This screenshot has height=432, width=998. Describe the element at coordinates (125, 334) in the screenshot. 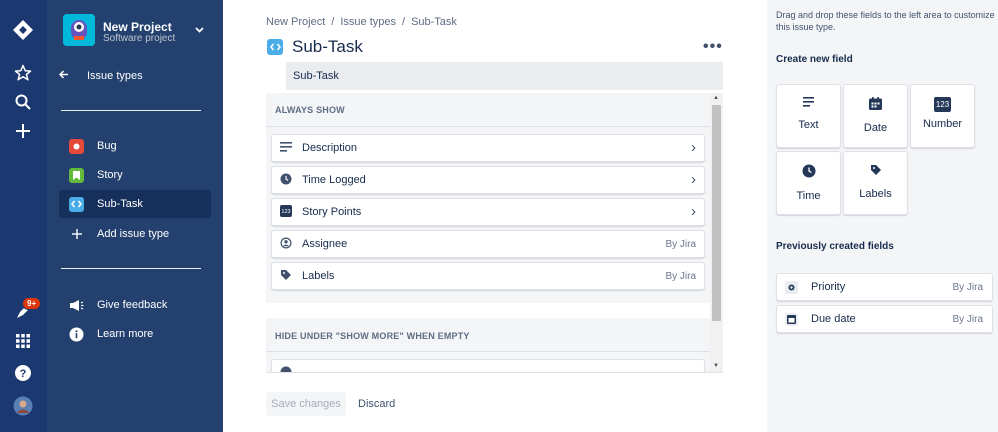

I see `sidebar-item-label: Learn more` at that location.